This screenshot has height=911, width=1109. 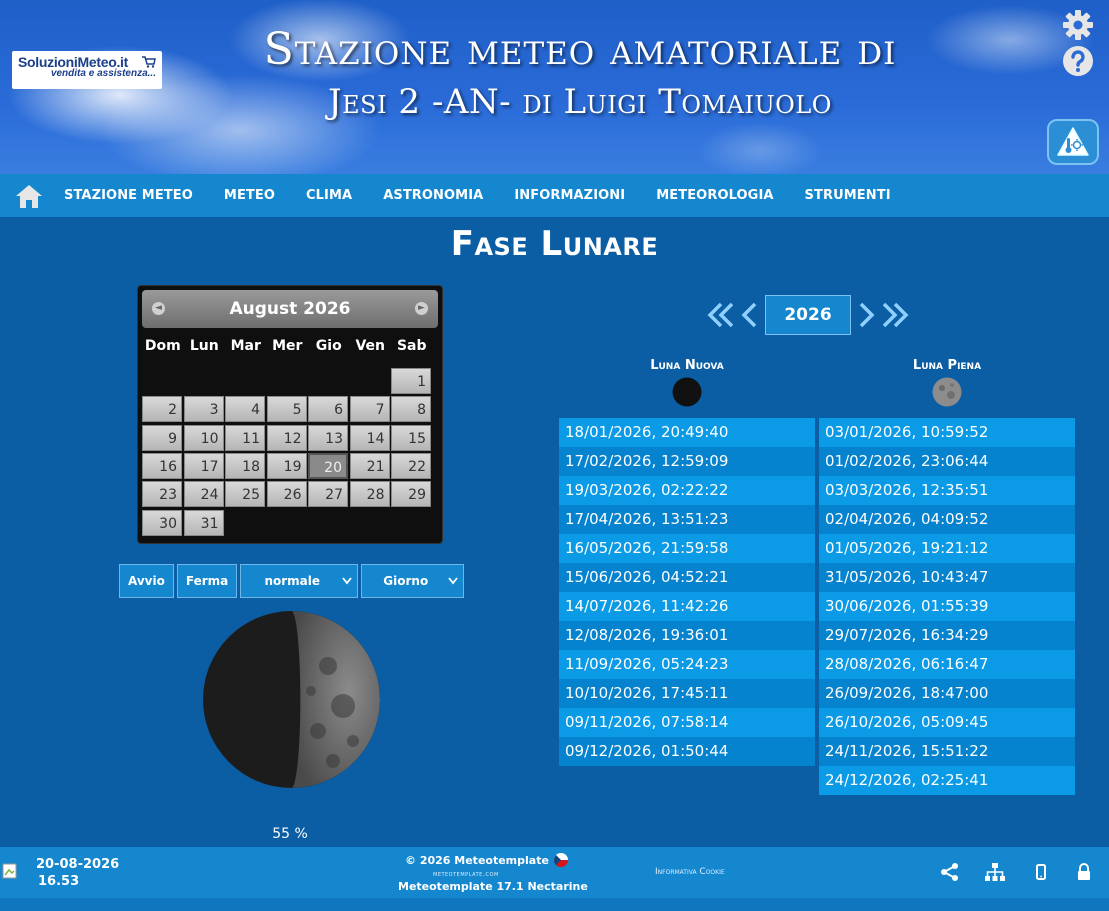 I want to click on new-moon-date-row: 17/04/2026, 13:51:23, so click(x=687, y=519).